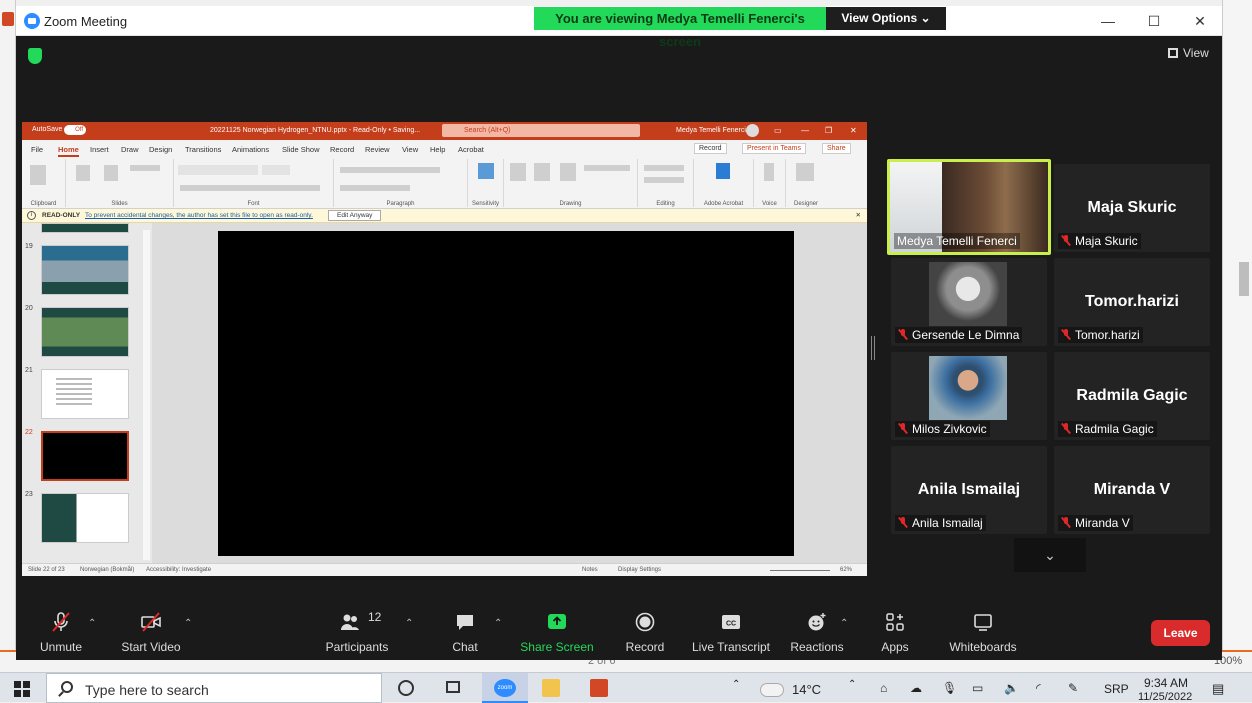 This screenshot has width=1252, height=703. What do you see at coordinates (301, 149) in the screenshot?
I see `tab-slideshow: Slide Show` at bounding box center [301, 149].